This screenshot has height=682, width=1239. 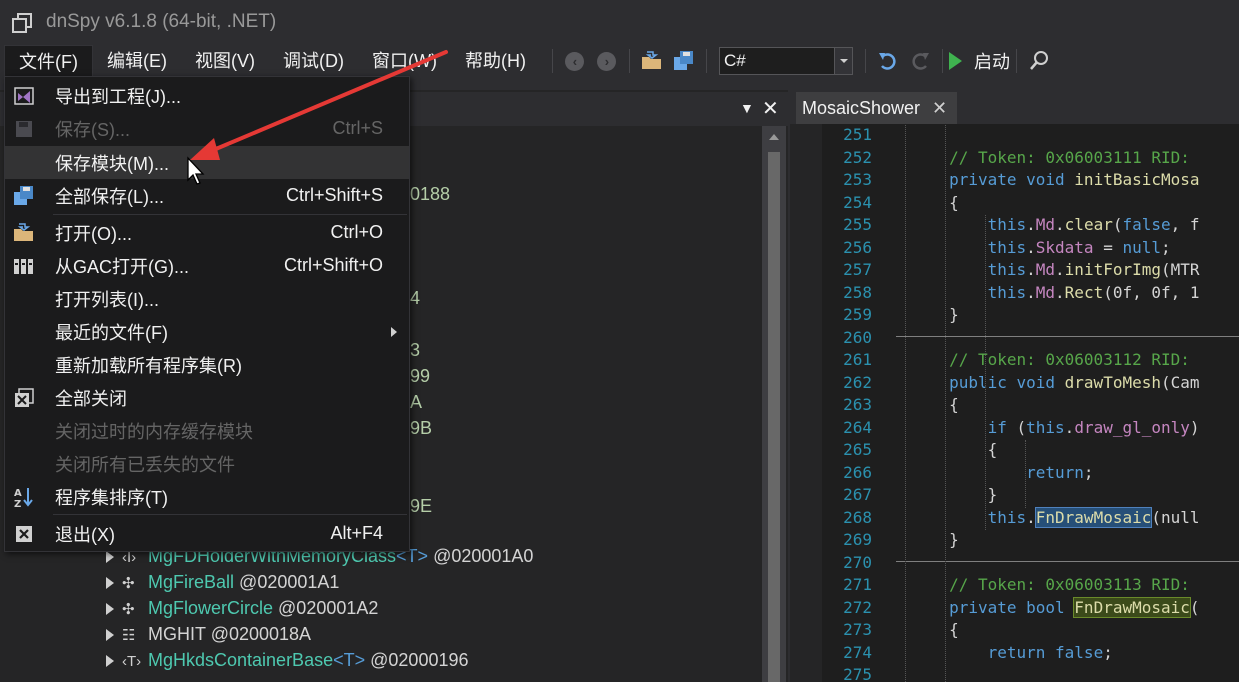 I want to click on search-button, so click(x=1039, y=61).